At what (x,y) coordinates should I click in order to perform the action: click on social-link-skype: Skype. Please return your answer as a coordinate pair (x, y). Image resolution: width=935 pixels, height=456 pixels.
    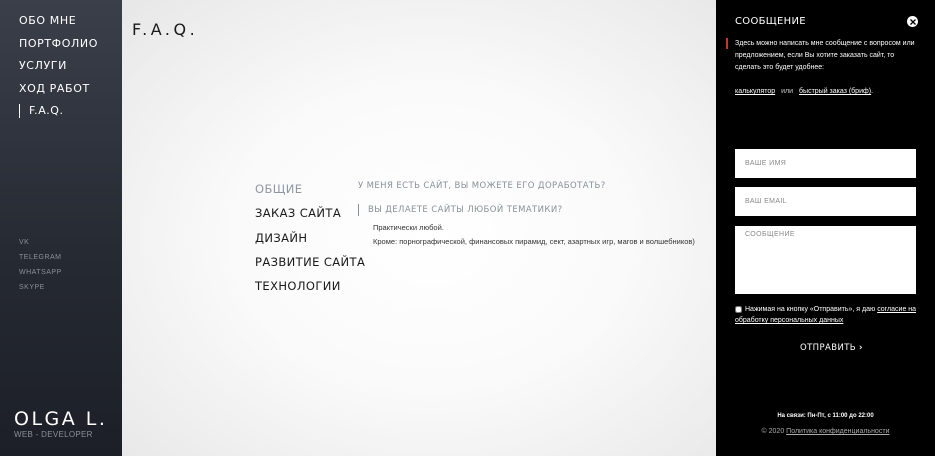
    Looking at the image, I should click on (40, 290).